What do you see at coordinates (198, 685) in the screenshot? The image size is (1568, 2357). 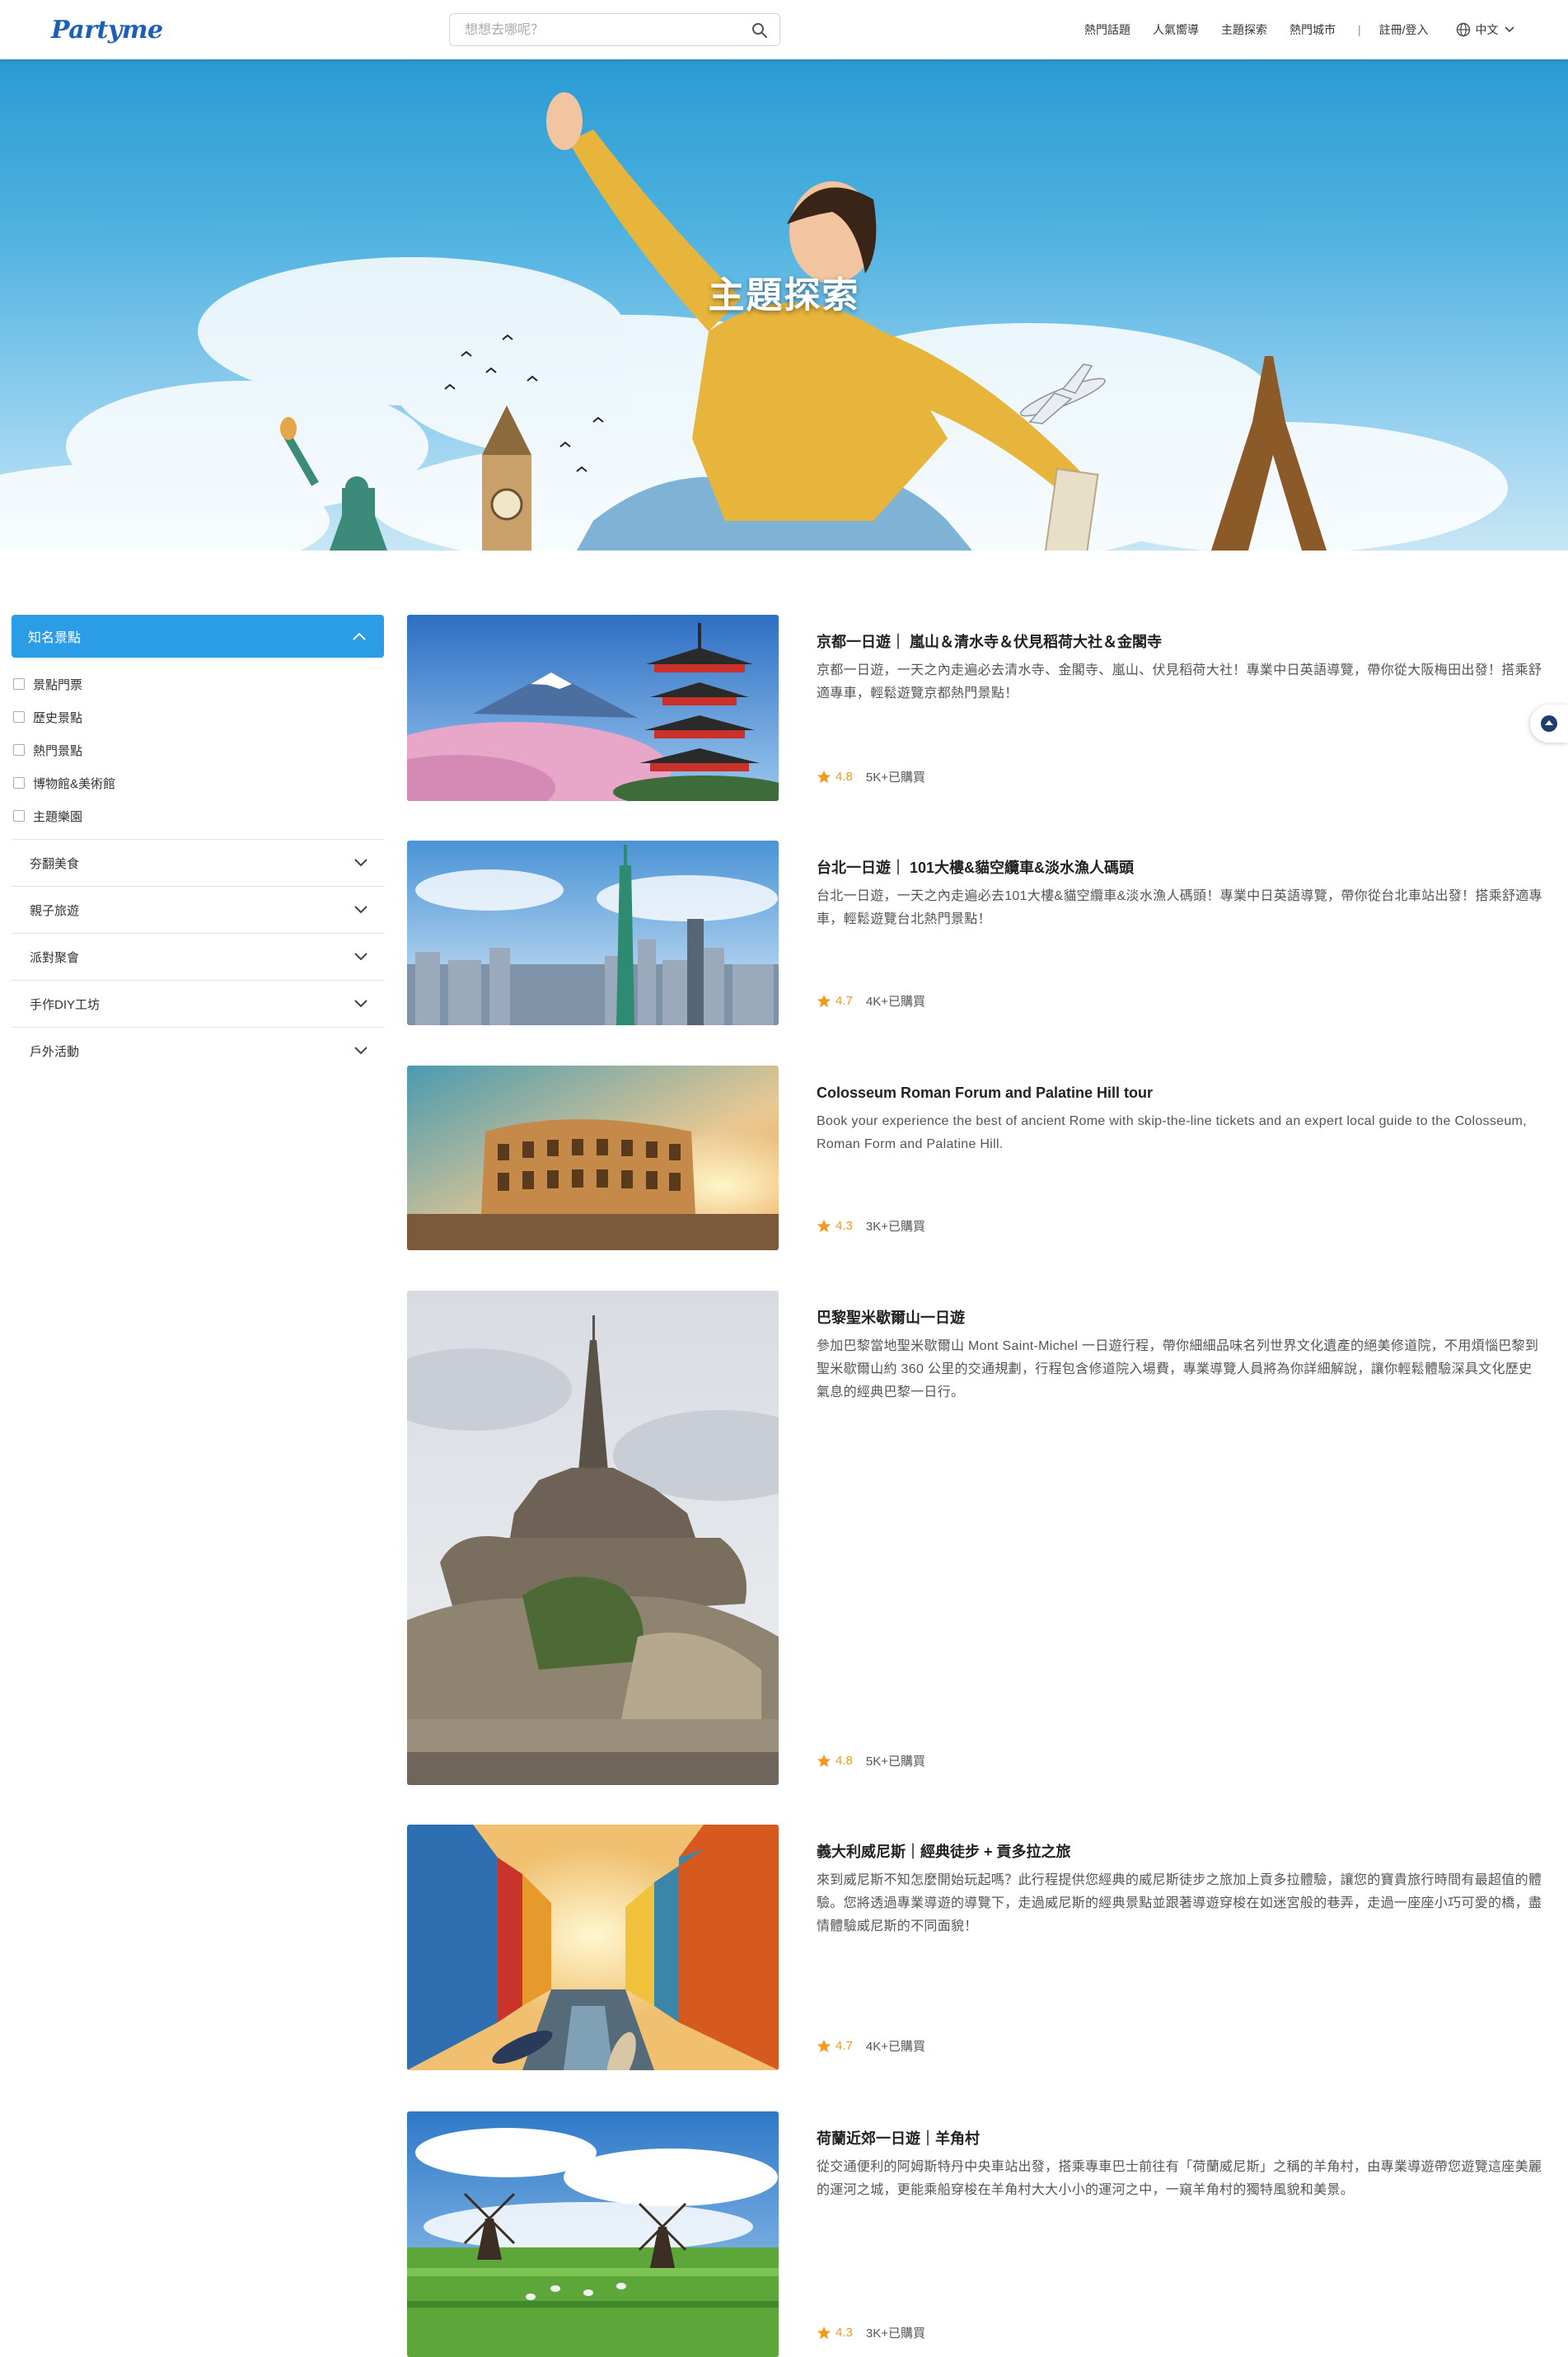 I see `filter-attraction-tickets: 景點門票` at bounding box center [198, 685].